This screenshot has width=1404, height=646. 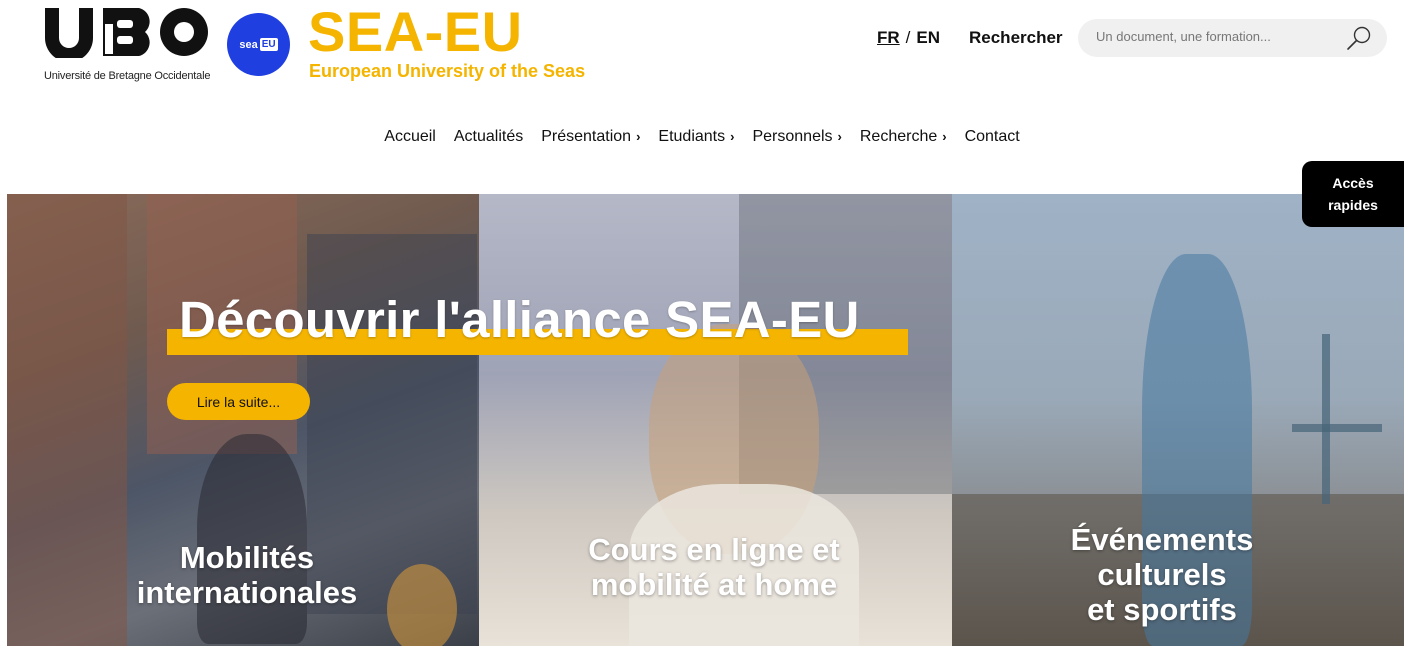 I want to click on lang-fr-link: FR, so click(x=888, y=37).